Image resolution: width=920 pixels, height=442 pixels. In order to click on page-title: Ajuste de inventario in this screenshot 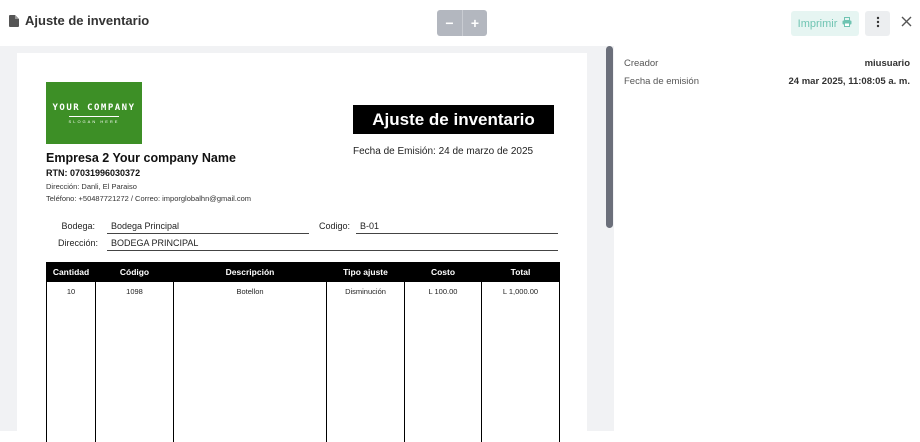, I will do `click(87, 20)`.